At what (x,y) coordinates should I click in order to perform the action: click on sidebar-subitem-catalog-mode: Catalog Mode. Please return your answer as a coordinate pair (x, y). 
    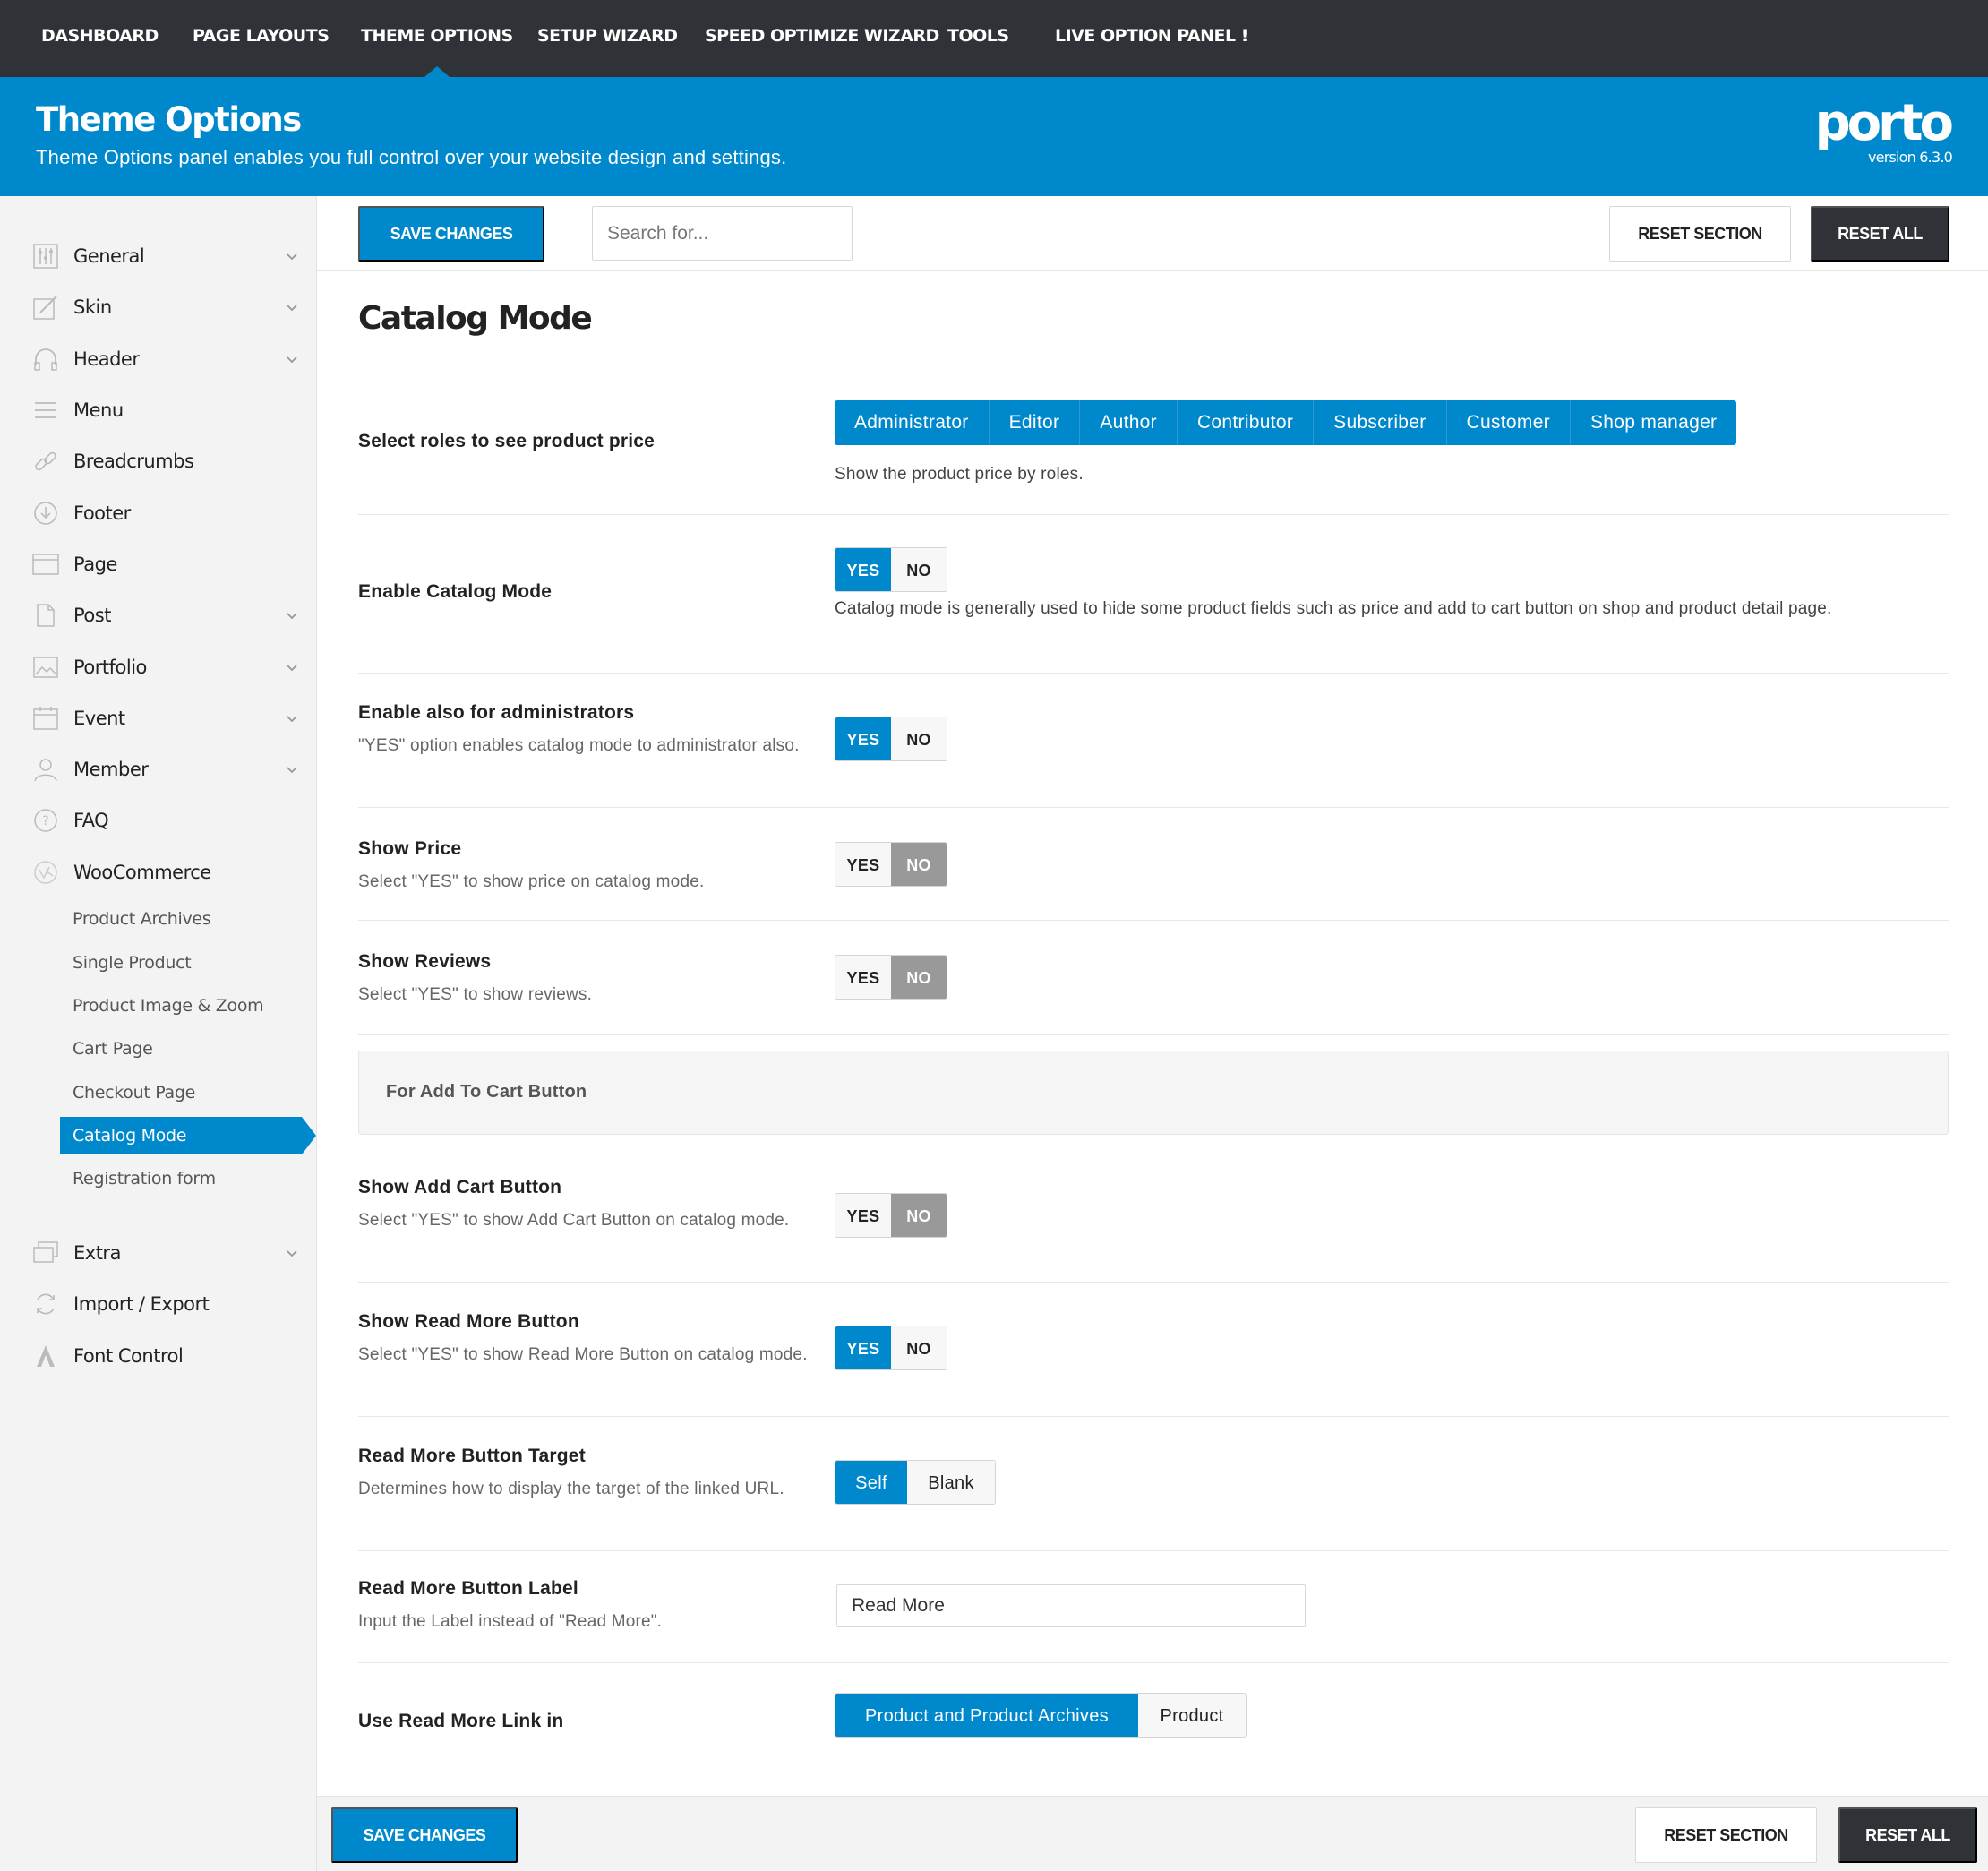
    Looking at the image, I should click on (188, 1135).